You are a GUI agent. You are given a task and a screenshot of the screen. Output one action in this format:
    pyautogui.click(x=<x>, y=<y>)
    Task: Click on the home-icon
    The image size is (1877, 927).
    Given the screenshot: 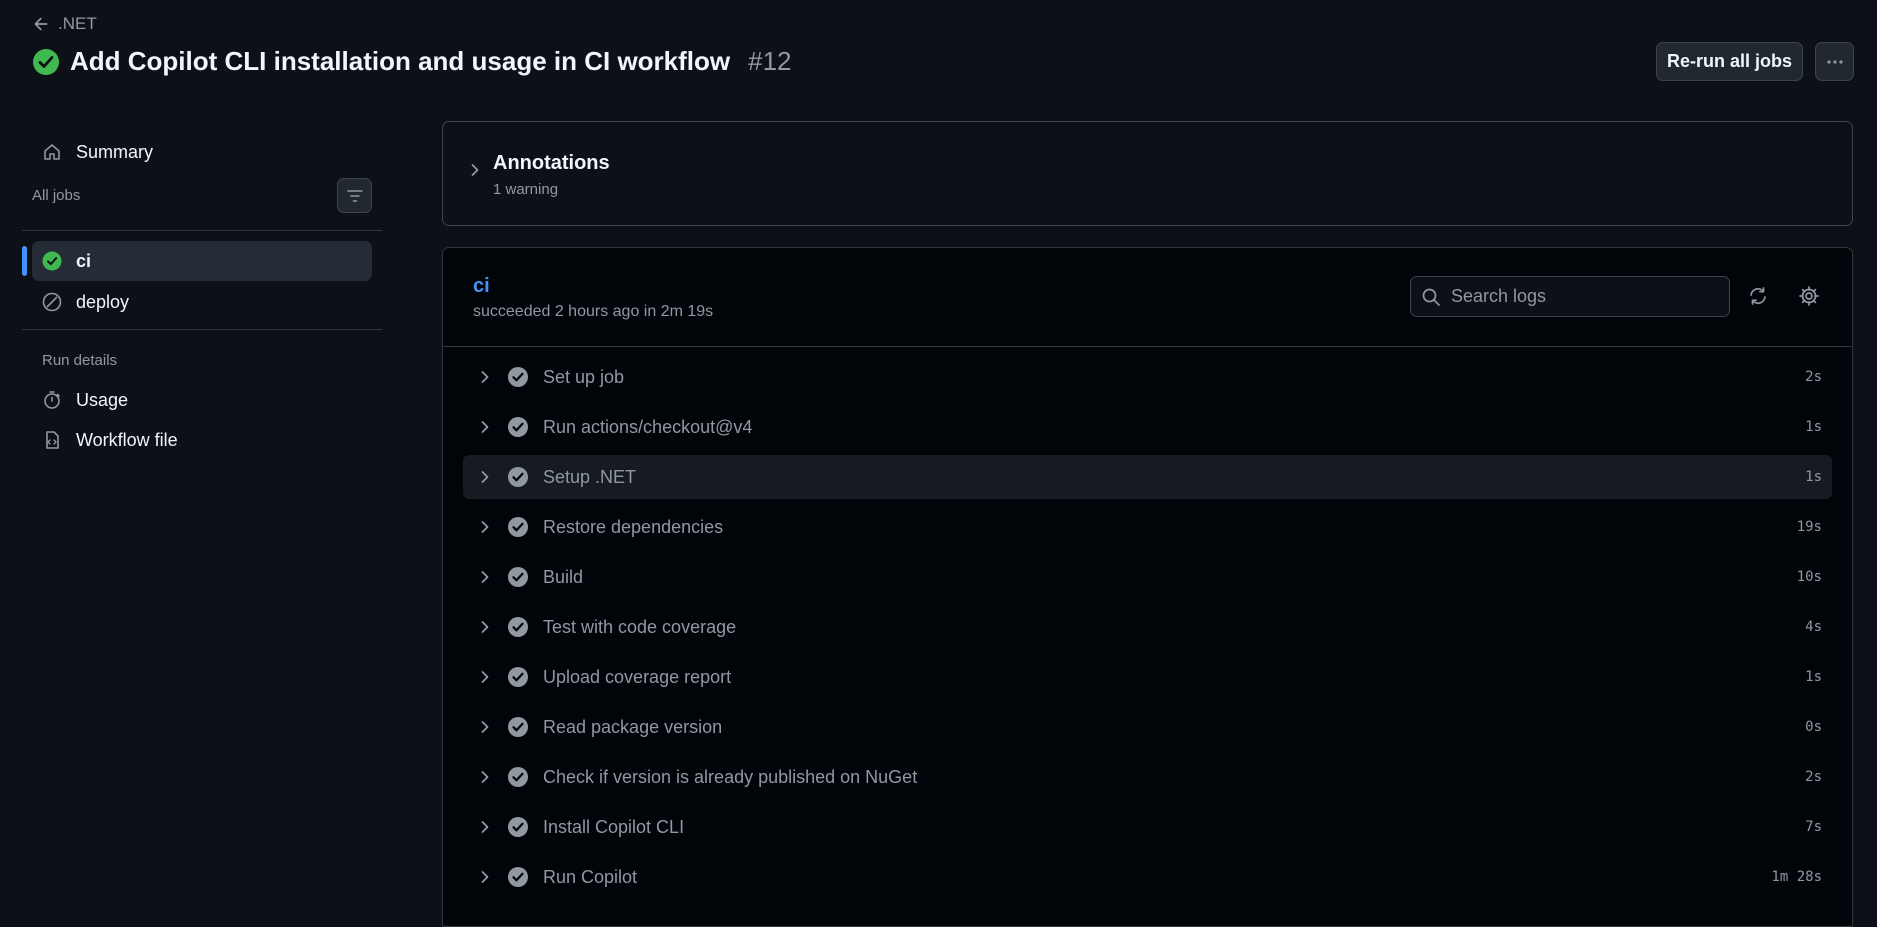 What is the action you would take?
    pyautogui.click(x=52, y=152)
    